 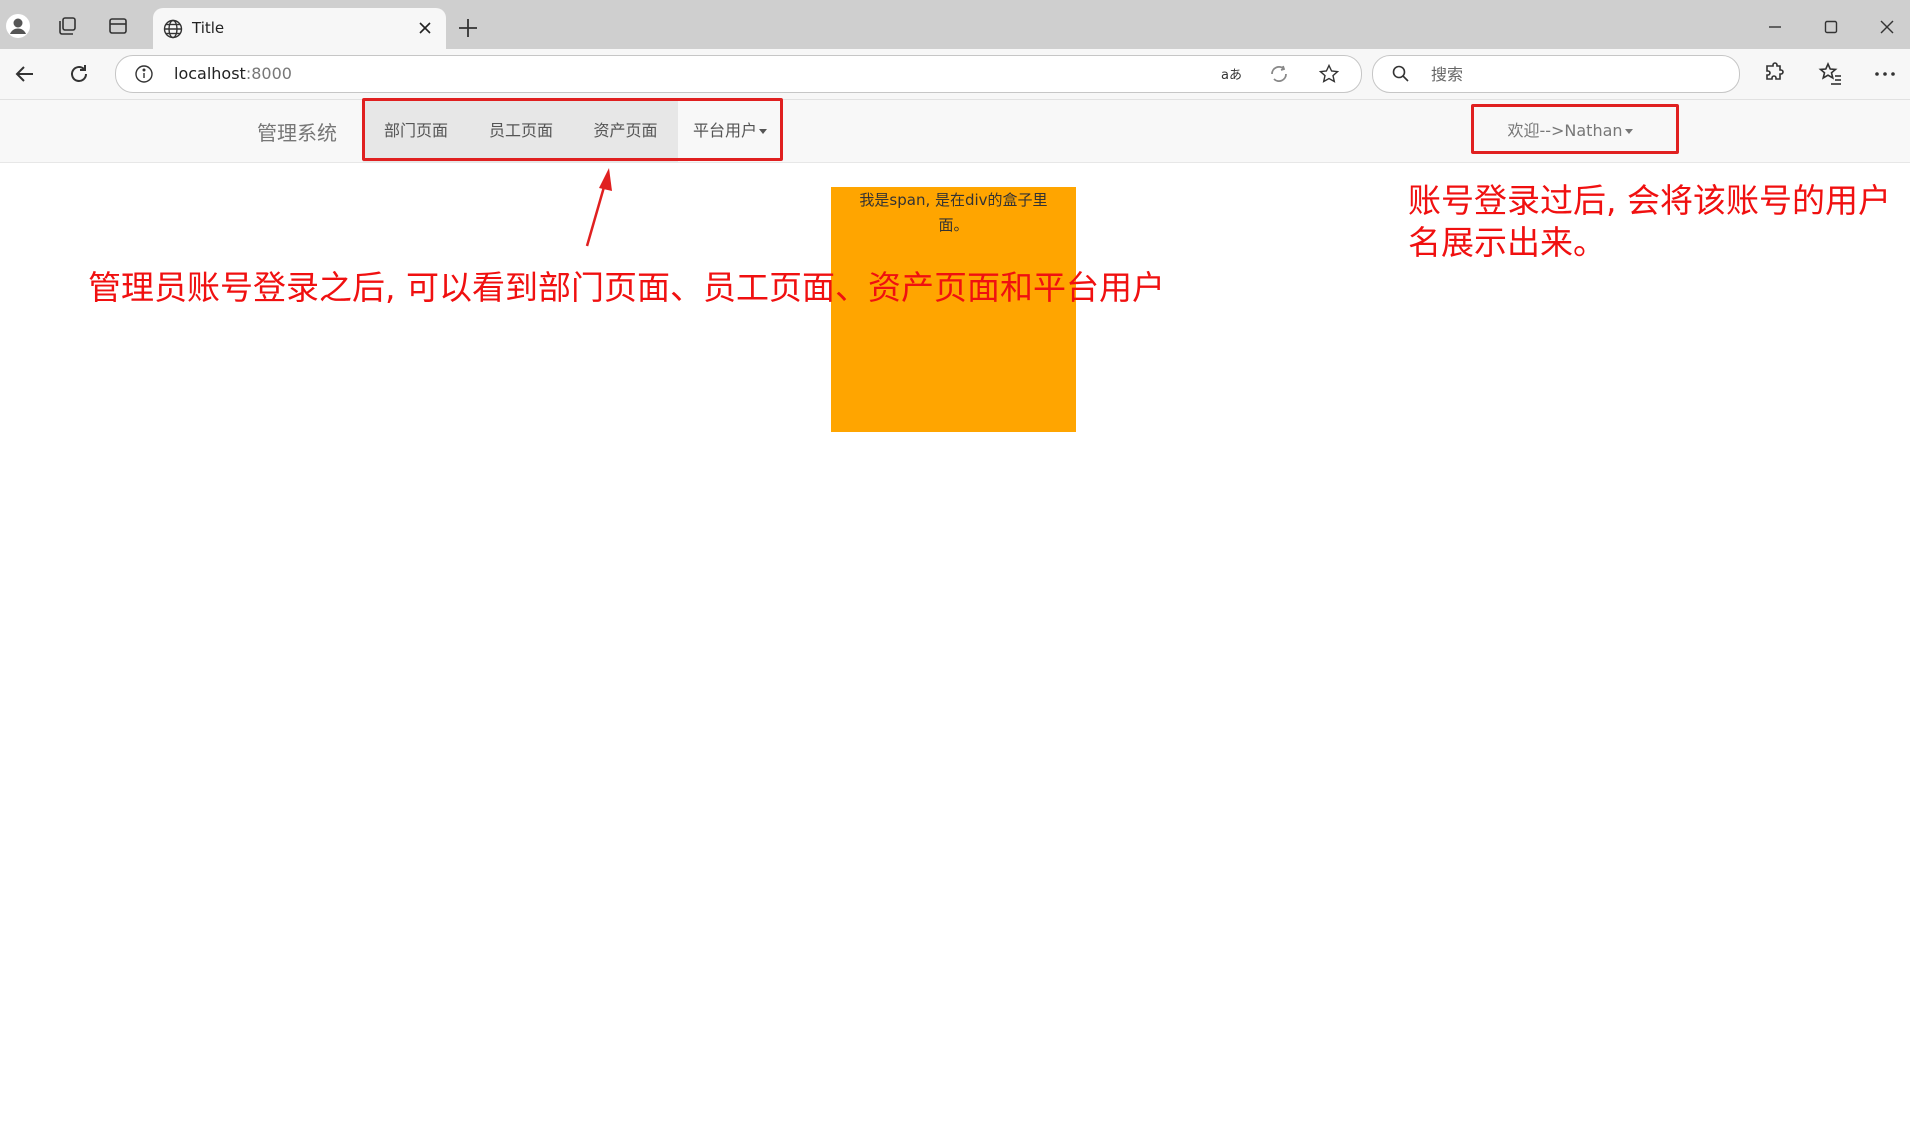 What do you see at coordinates (572, 129) in the screenshot?
I see `annotation-box-nav` at bounding box center [572, 129].